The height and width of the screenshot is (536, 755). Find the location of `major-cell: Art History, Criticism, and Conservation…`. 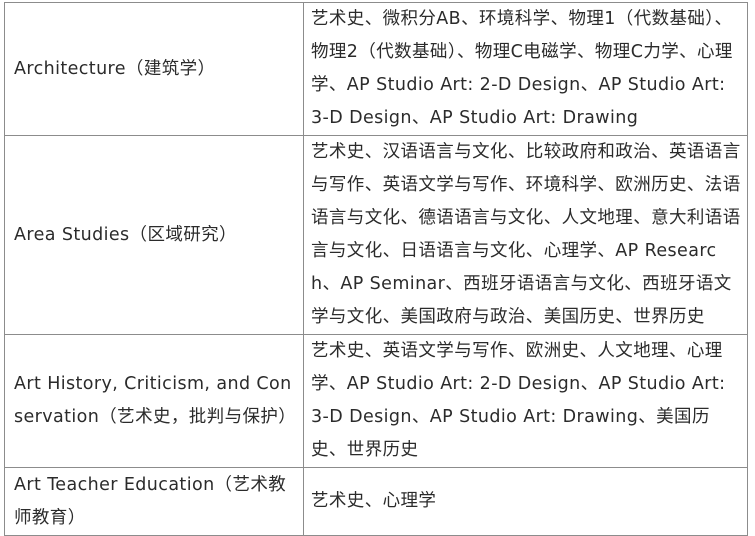

major-cell: Art History, Criticism, and Conservation… is located at coordinates (154, 401).